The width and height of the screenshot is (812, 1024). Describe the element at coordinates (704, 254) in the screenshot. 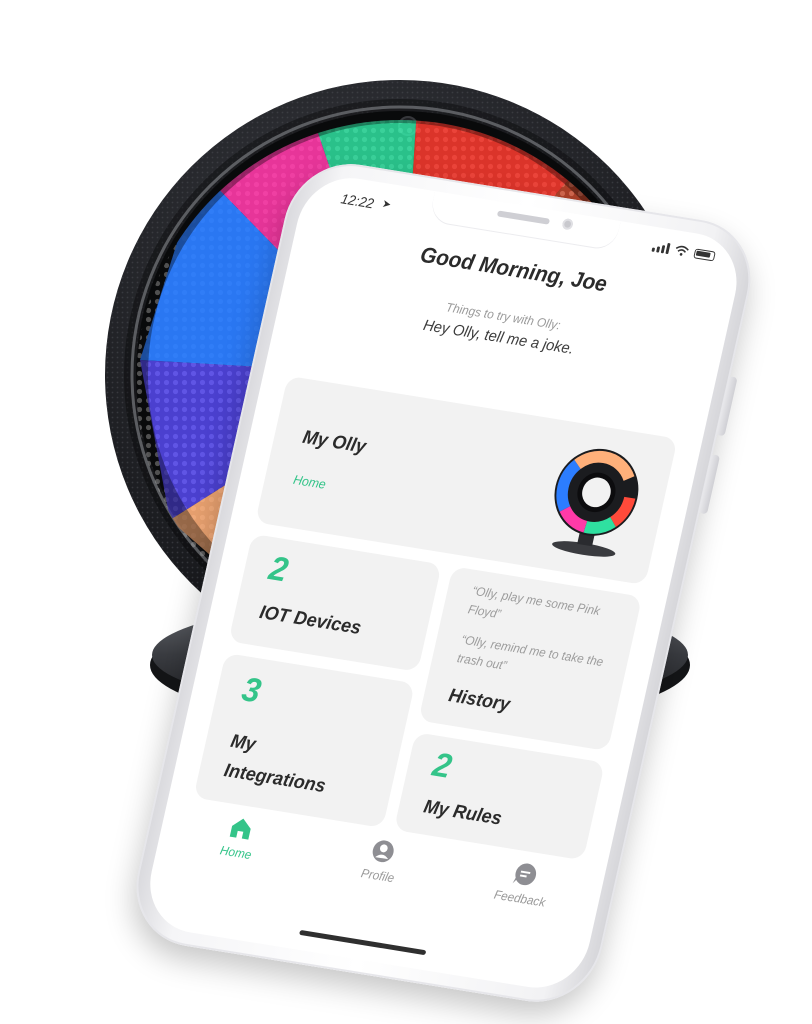

I see `battery-icon` at that location.